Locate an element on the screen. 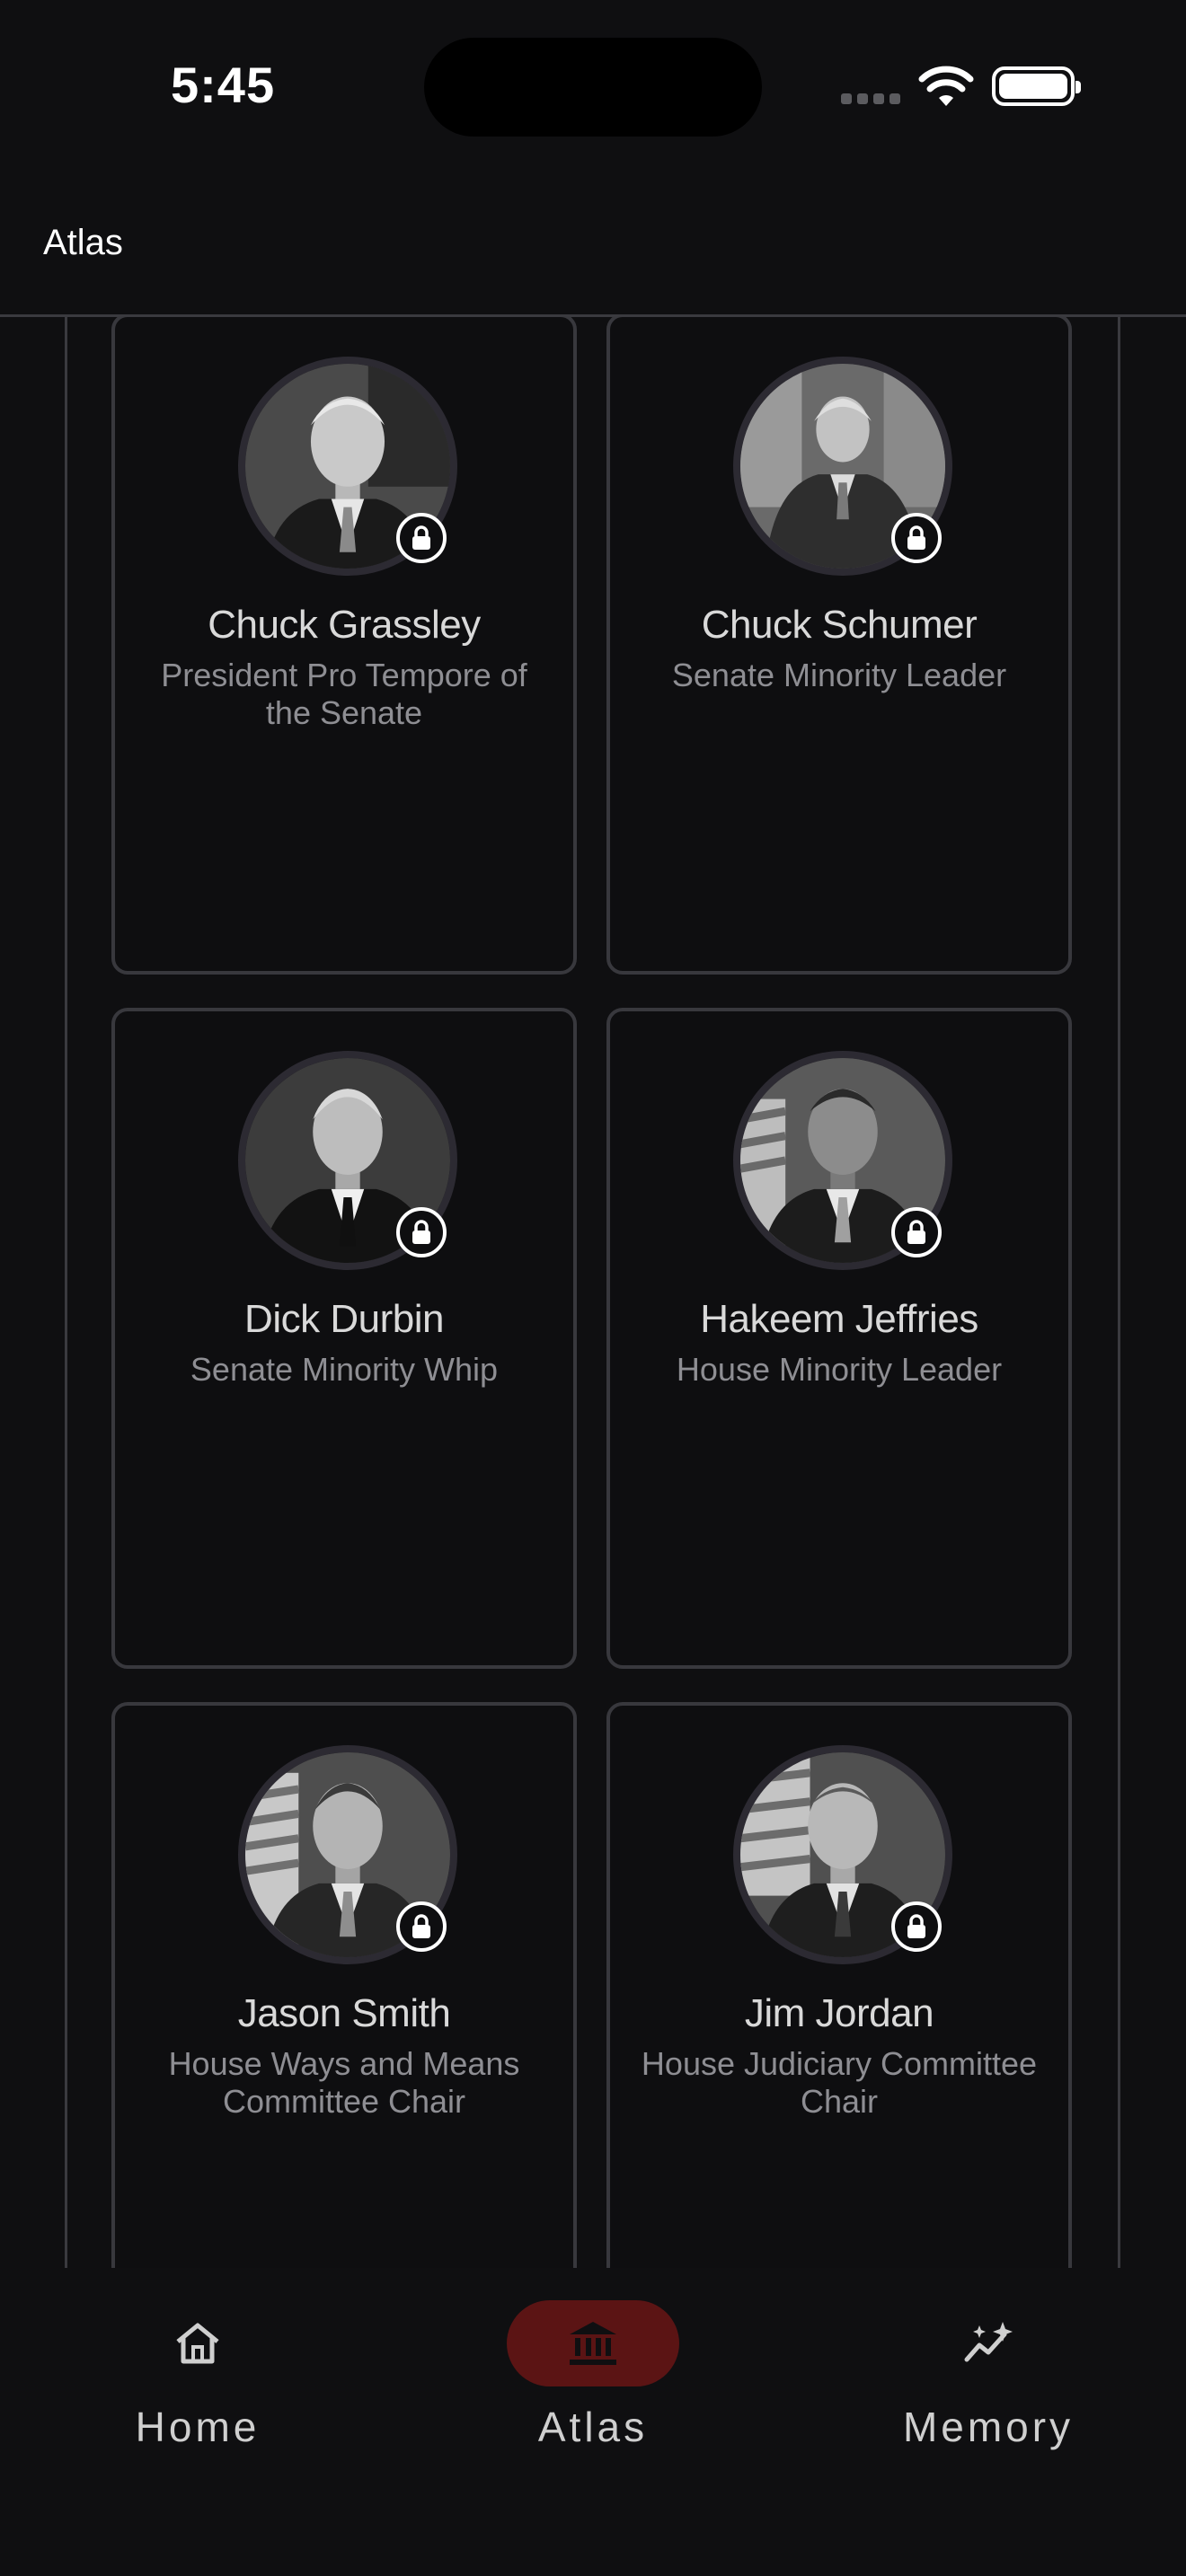 The height and width of the screenshot is (2576, 1186). bottom-tab-bar: Home Atlas Memory is located at coordinates (593, 2422).